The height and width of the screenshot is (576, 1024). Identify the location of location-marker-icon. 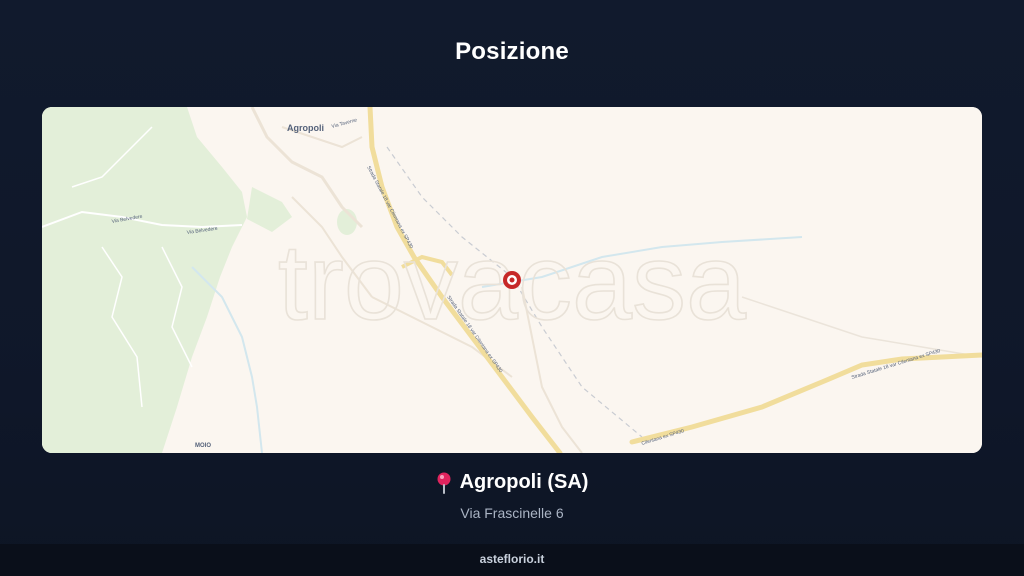
(512, 280).